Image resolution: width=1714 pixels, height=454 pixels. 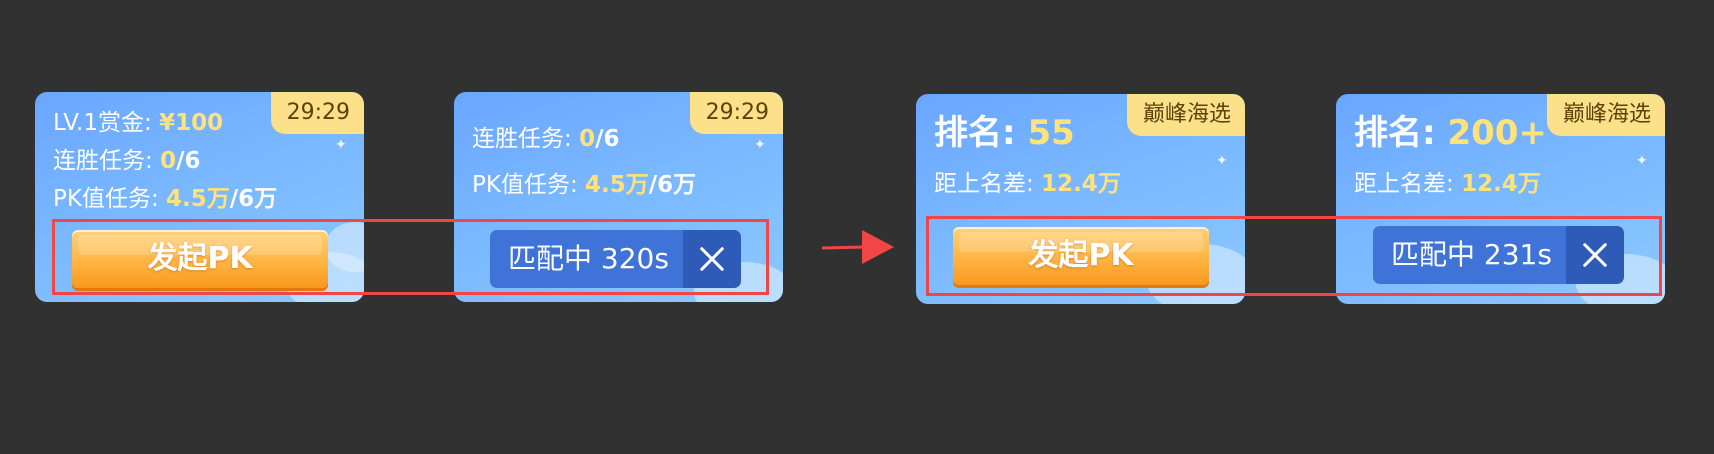 I want to click on rank-row: 排名: 55, so click(x=1004, y=133).